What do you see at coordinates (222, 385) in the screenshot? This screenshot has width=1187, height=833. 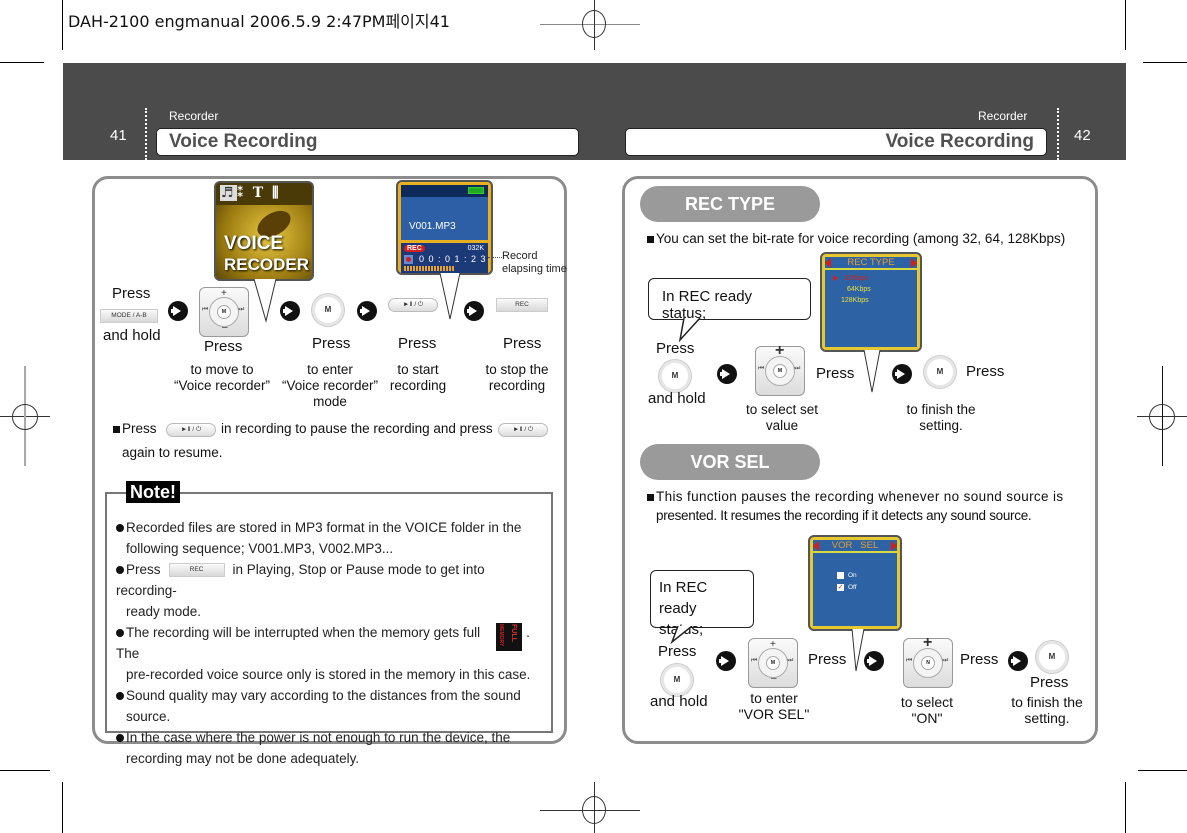 I see `desc-line: “Voice recorder”` at bounding box center [222, 385].